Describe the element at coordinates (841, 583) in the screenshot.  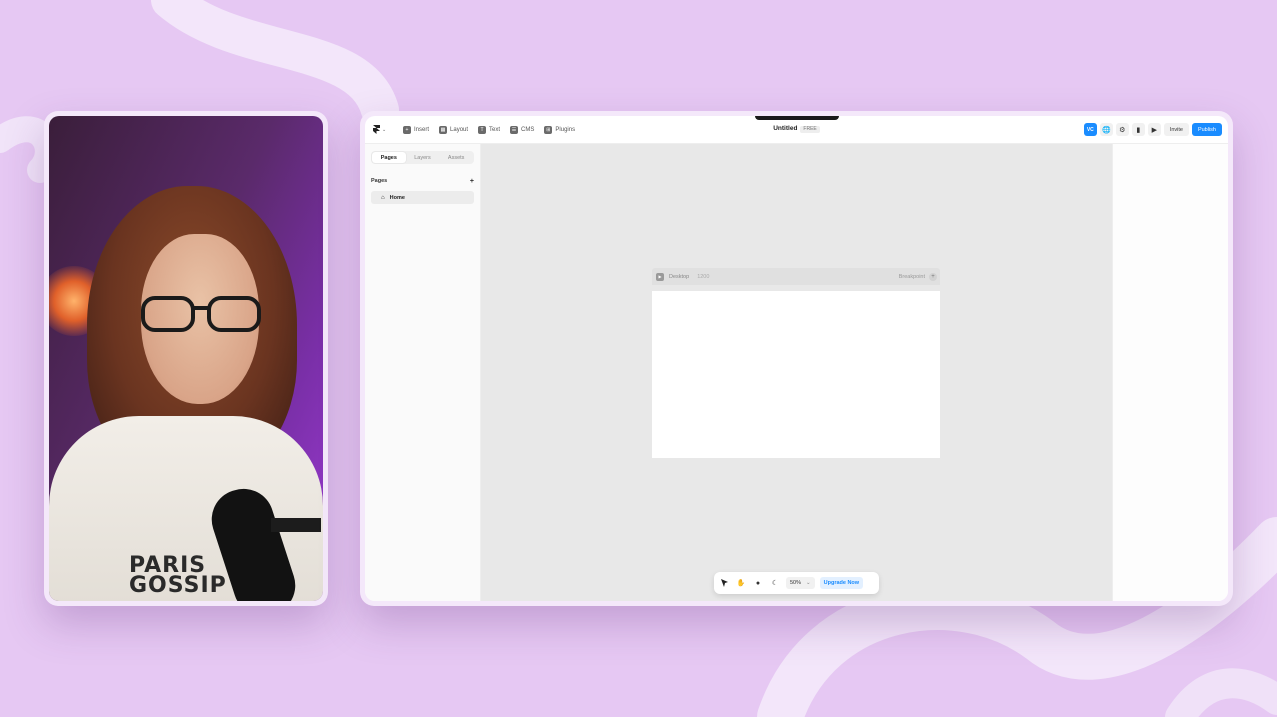
I see `upgrade-now-button: Upgrade Now` at that location.